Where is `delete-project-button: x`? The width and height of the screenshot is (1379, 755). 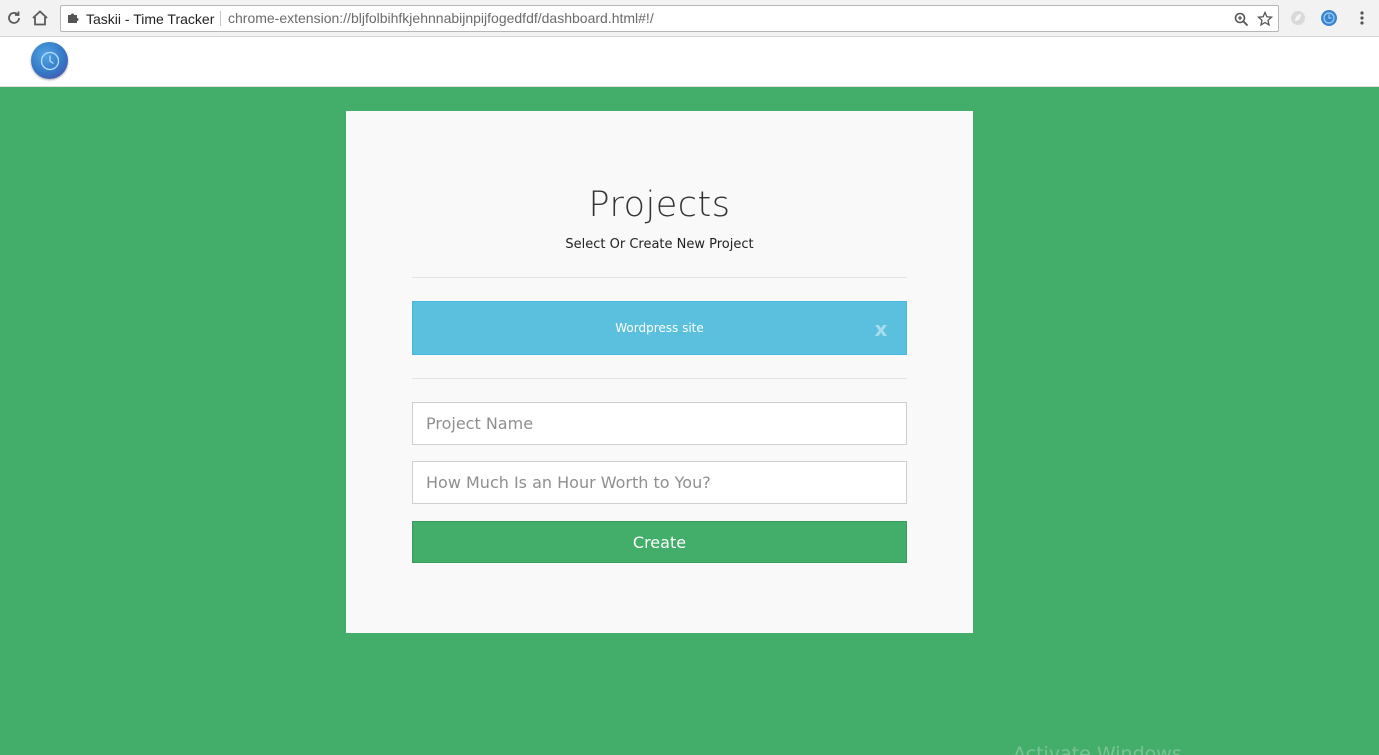
delete-project-button: x is located at coordinates (881, 329).